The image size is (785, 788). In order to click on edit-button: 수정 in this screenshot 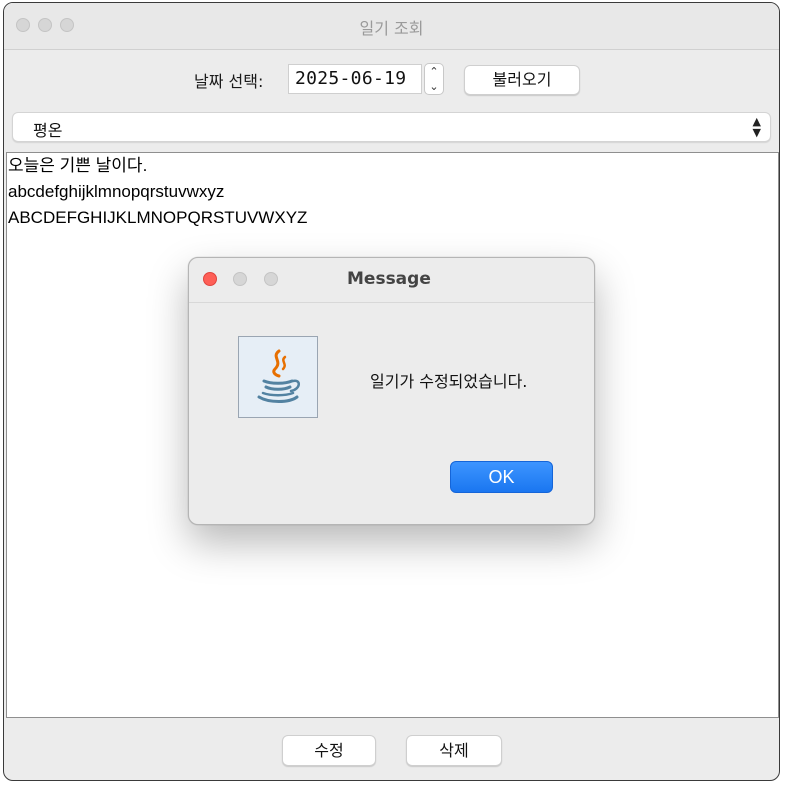, I will do `click(329, 750)`.